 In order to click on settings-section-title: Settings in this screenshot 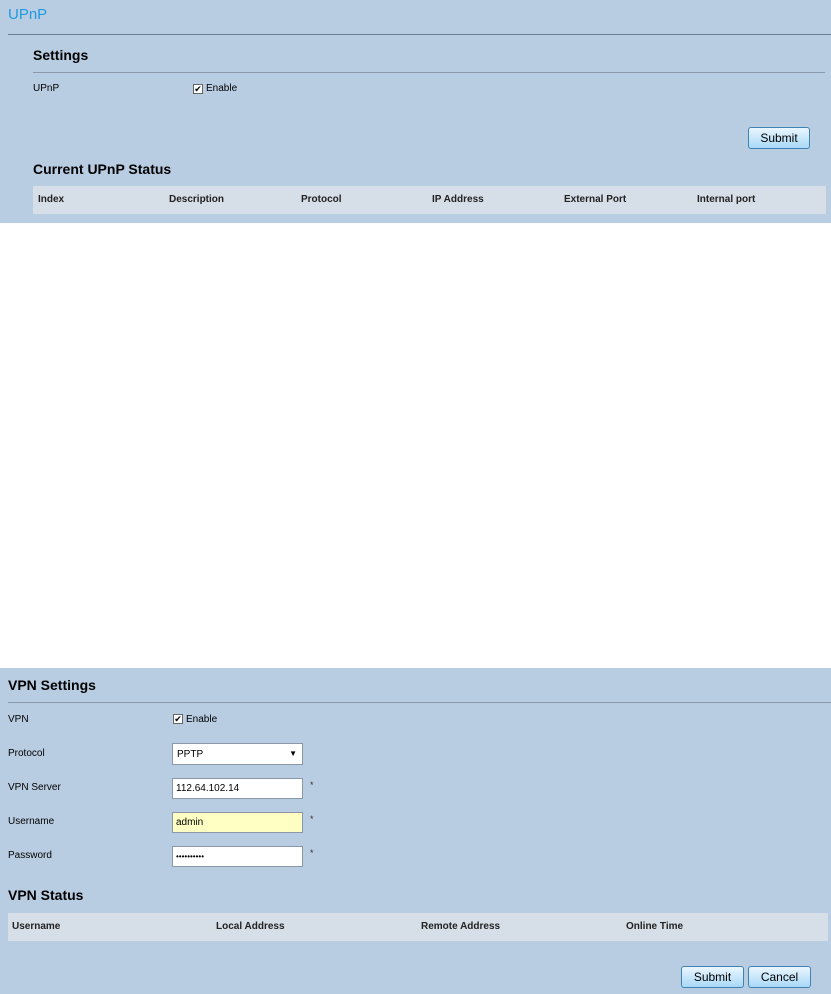, I will do `click(61, 55)`.